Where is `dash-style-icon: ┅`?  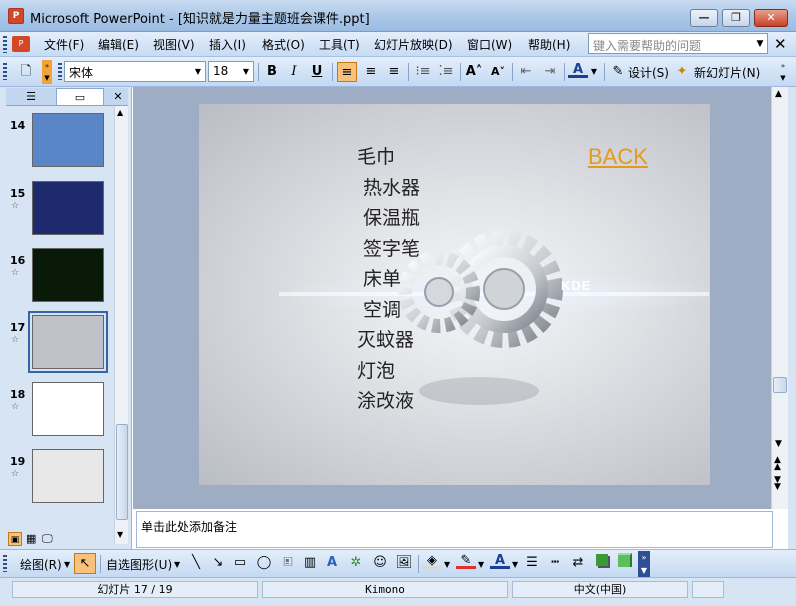 dash-style-icon: ┅ is located at coordinates (555, 563).